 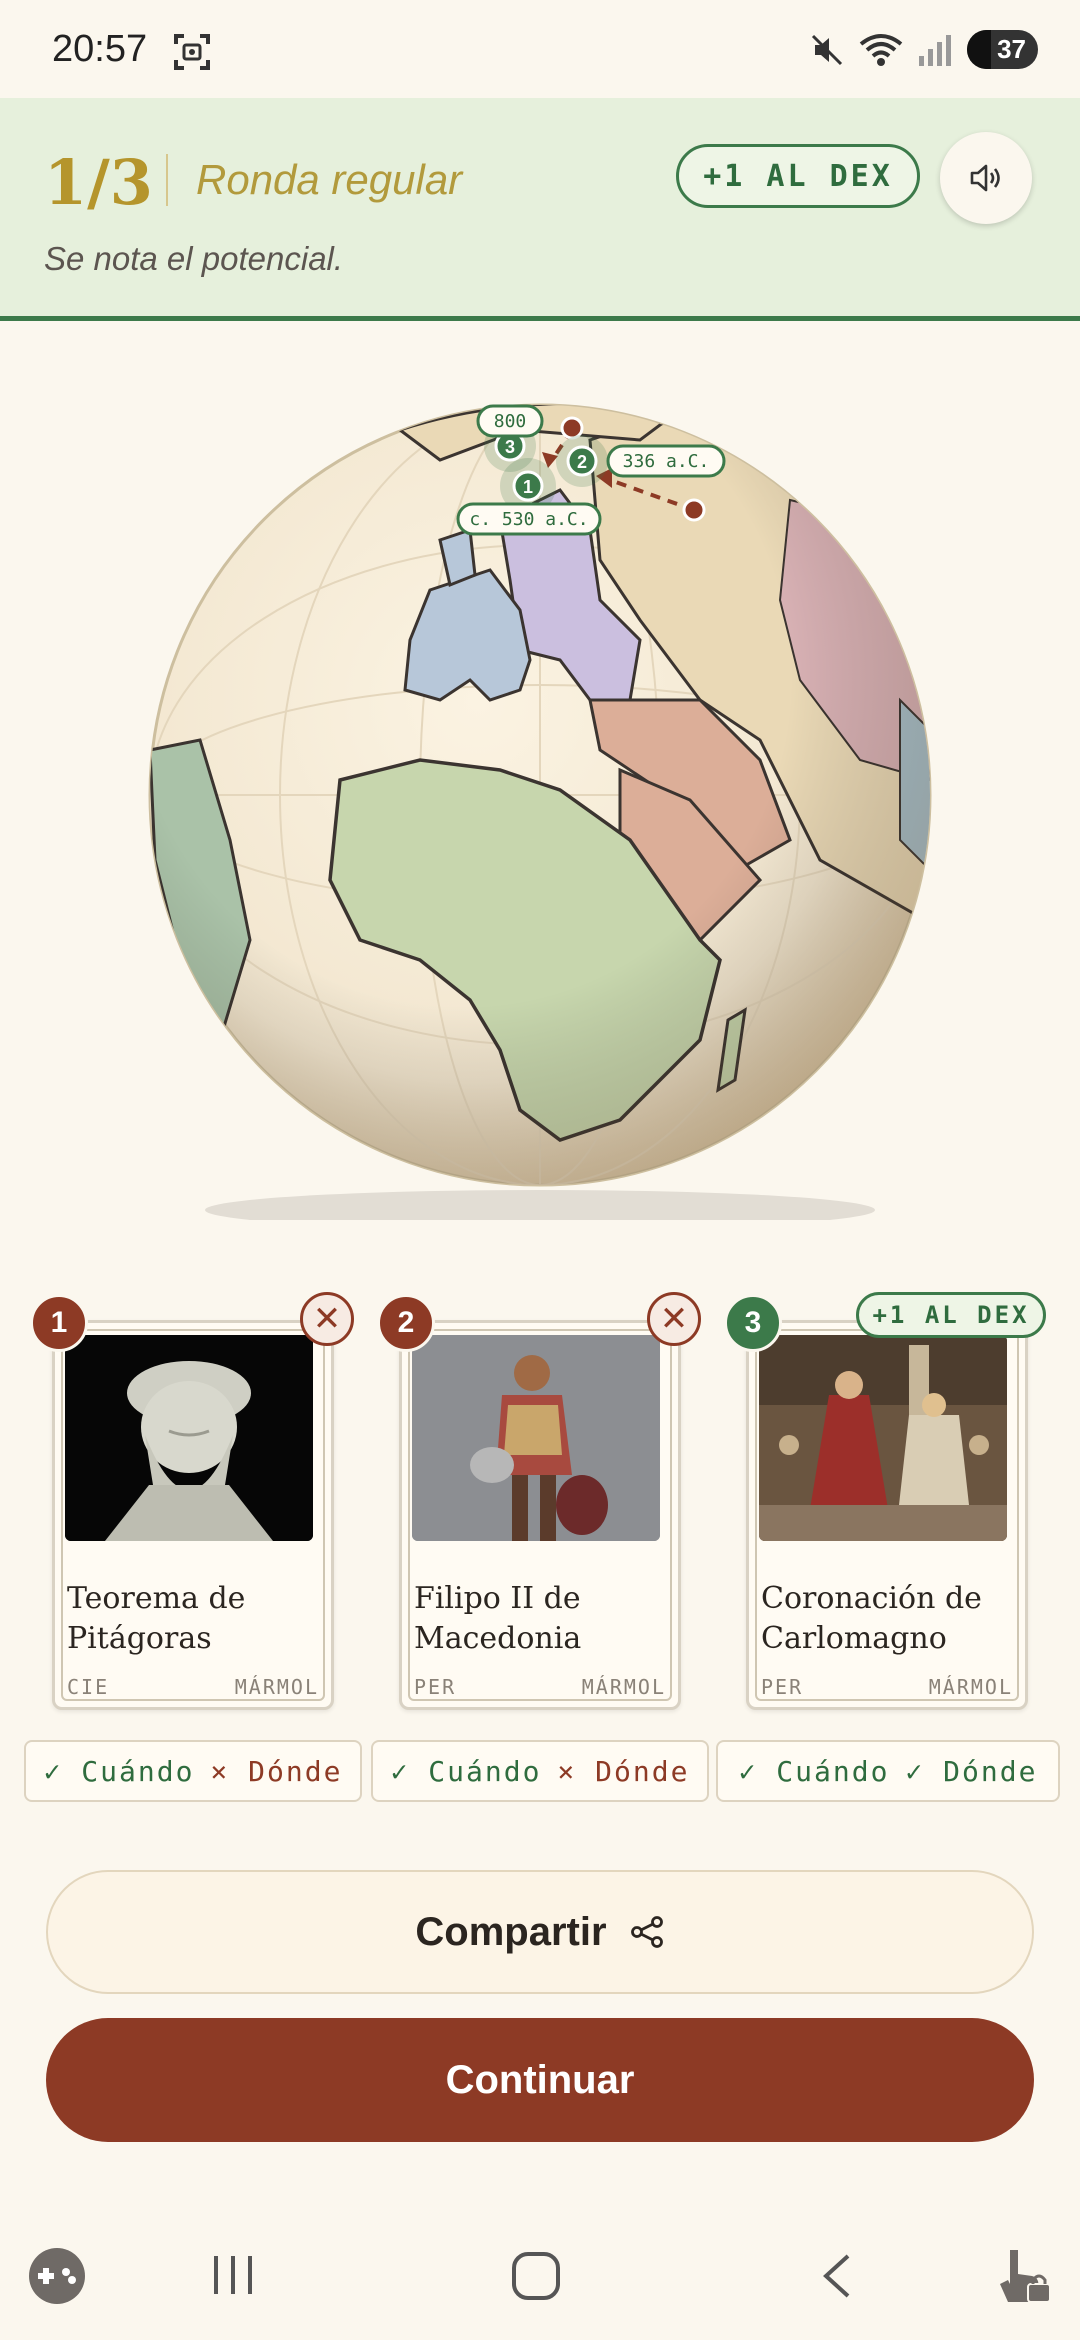 What do you see at coordinates (1002, 49) in the screenshot?
I see `battery-indicator: 37` at bounding box center [1002, 49].